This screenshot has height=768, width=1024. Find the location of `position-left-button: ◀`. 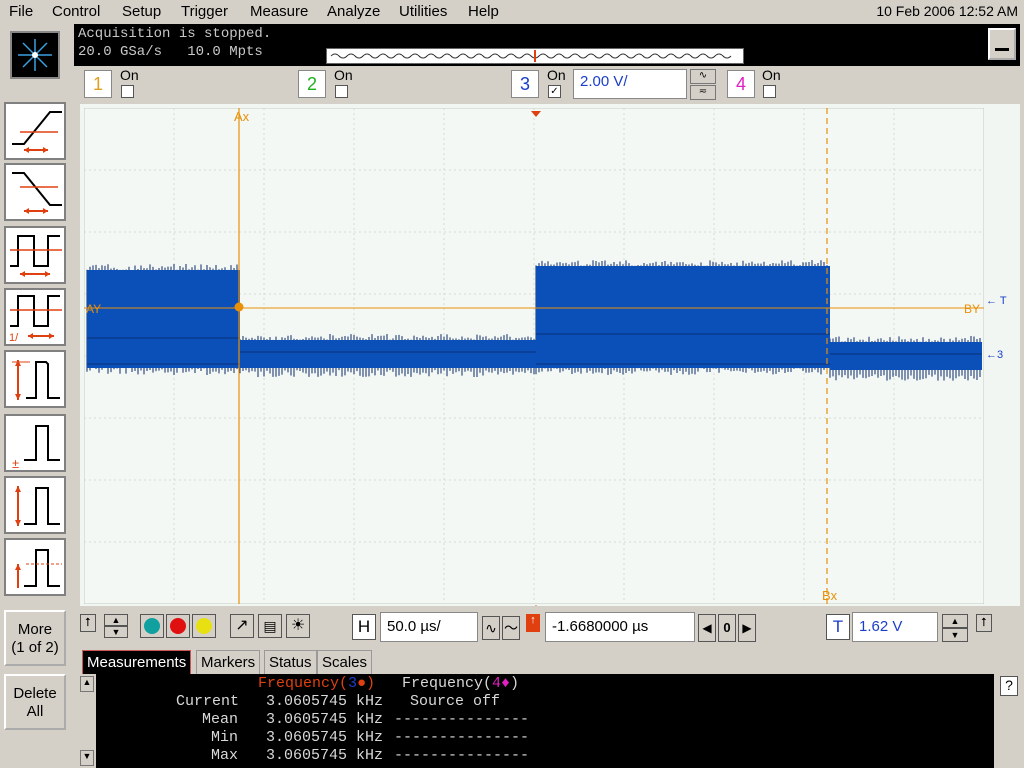

position-left-button: ◀ is located at coordinates (707, 628).